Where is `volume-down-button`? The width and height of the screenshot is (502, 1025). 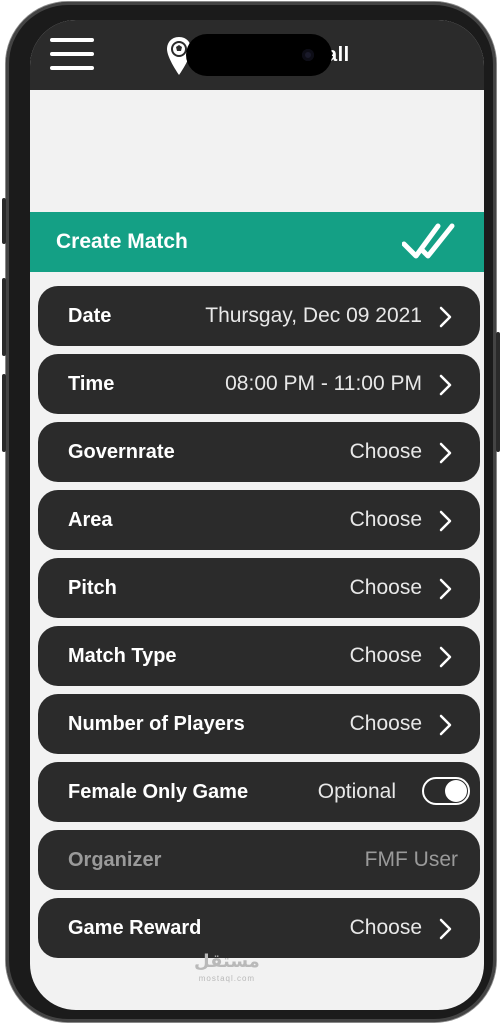
volume-down-button is located at coordinates (4, 413).